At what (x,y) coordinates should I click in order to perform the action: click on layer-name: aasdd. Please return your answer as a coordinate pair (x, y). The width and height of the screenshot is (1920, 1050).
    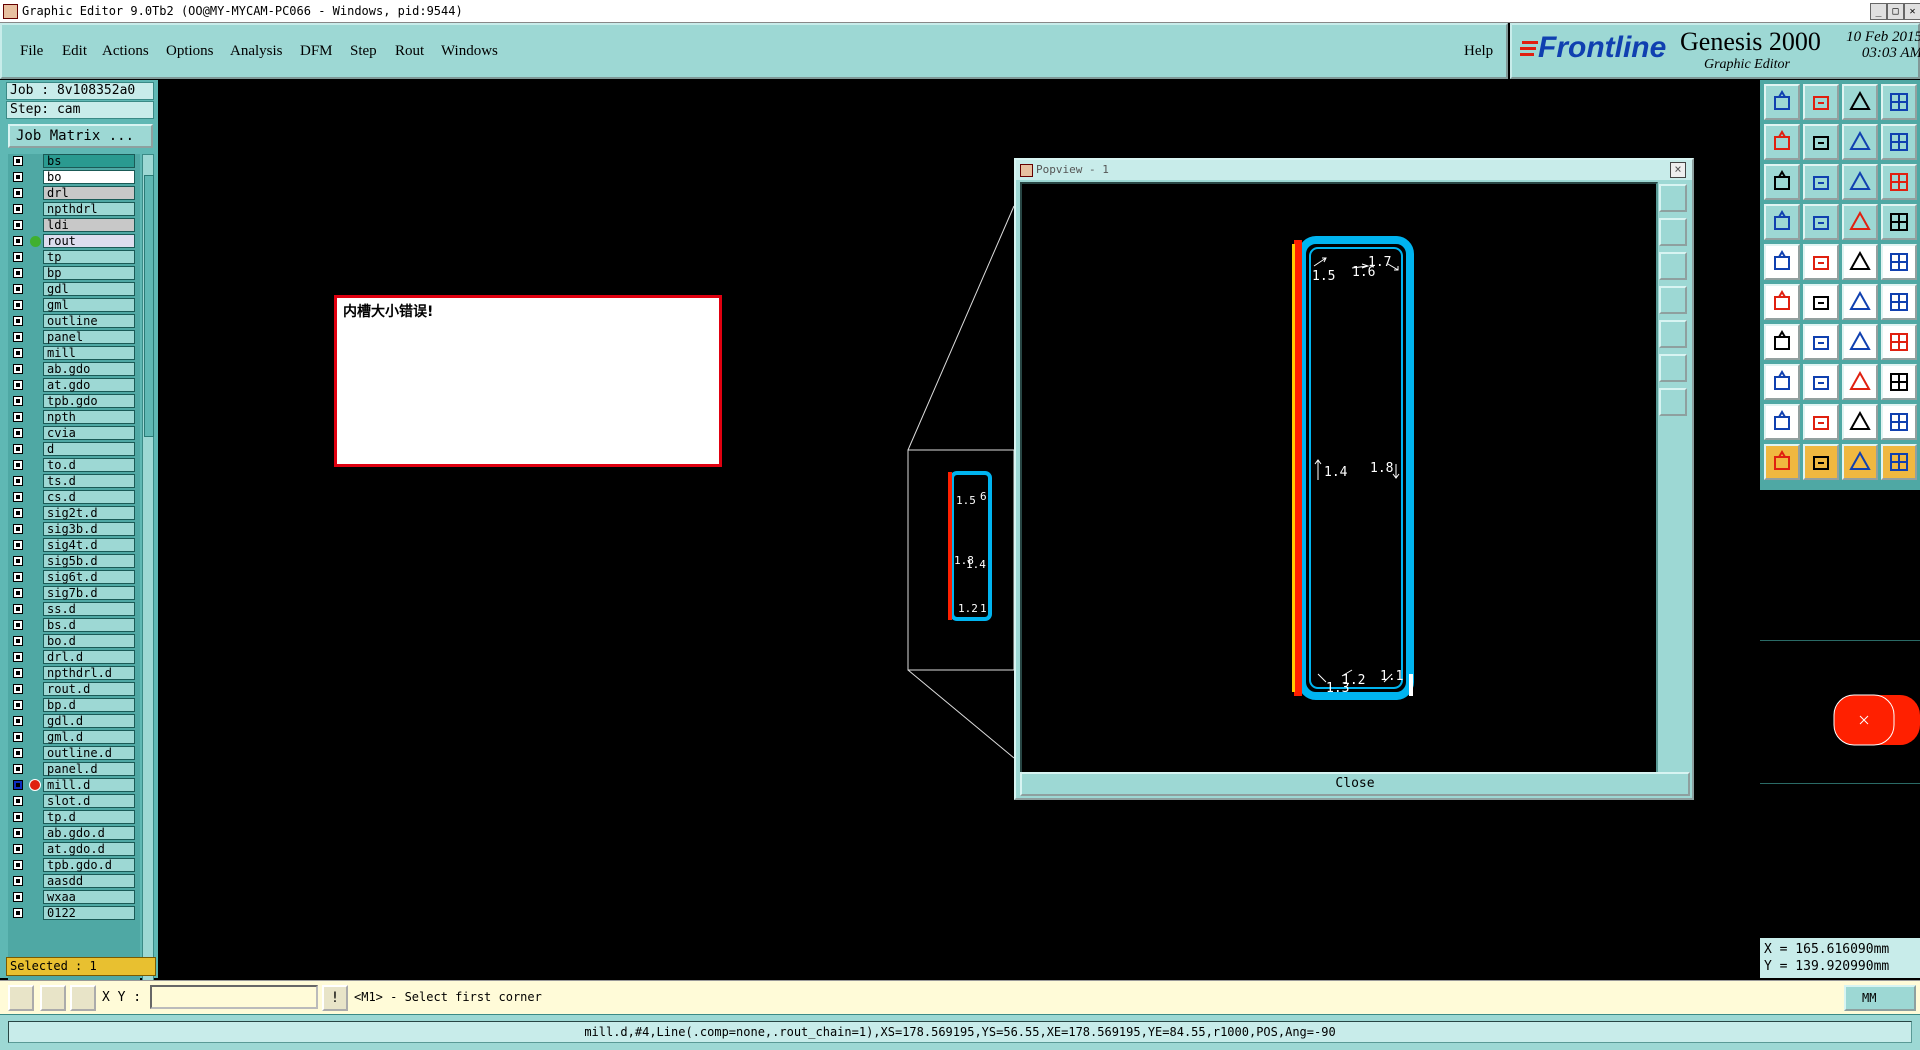
    Looking at the image, I should click on (89, 881).